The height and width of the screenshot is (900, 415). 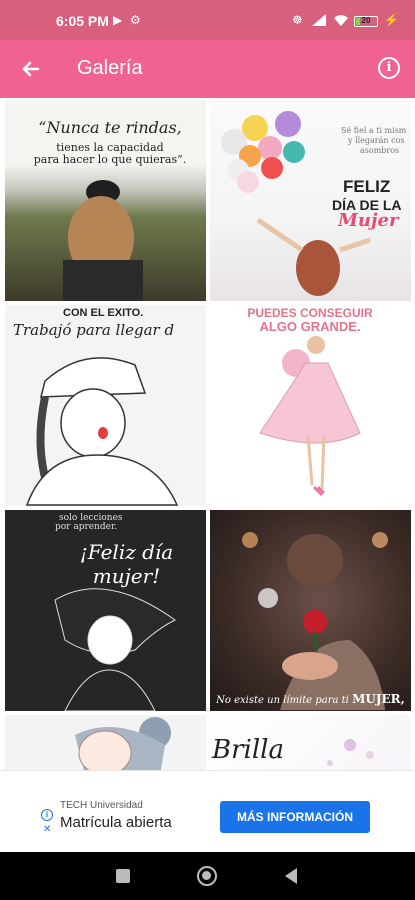 I want to click on tile-quote: Mujer, so click(x=368, y=220).